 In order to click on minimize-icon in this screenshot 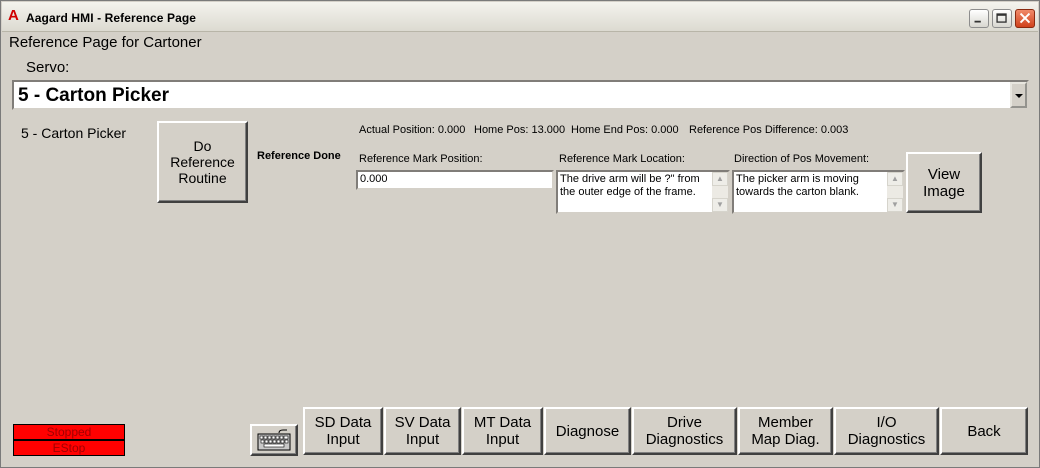, I will do `click(977, 21)`.